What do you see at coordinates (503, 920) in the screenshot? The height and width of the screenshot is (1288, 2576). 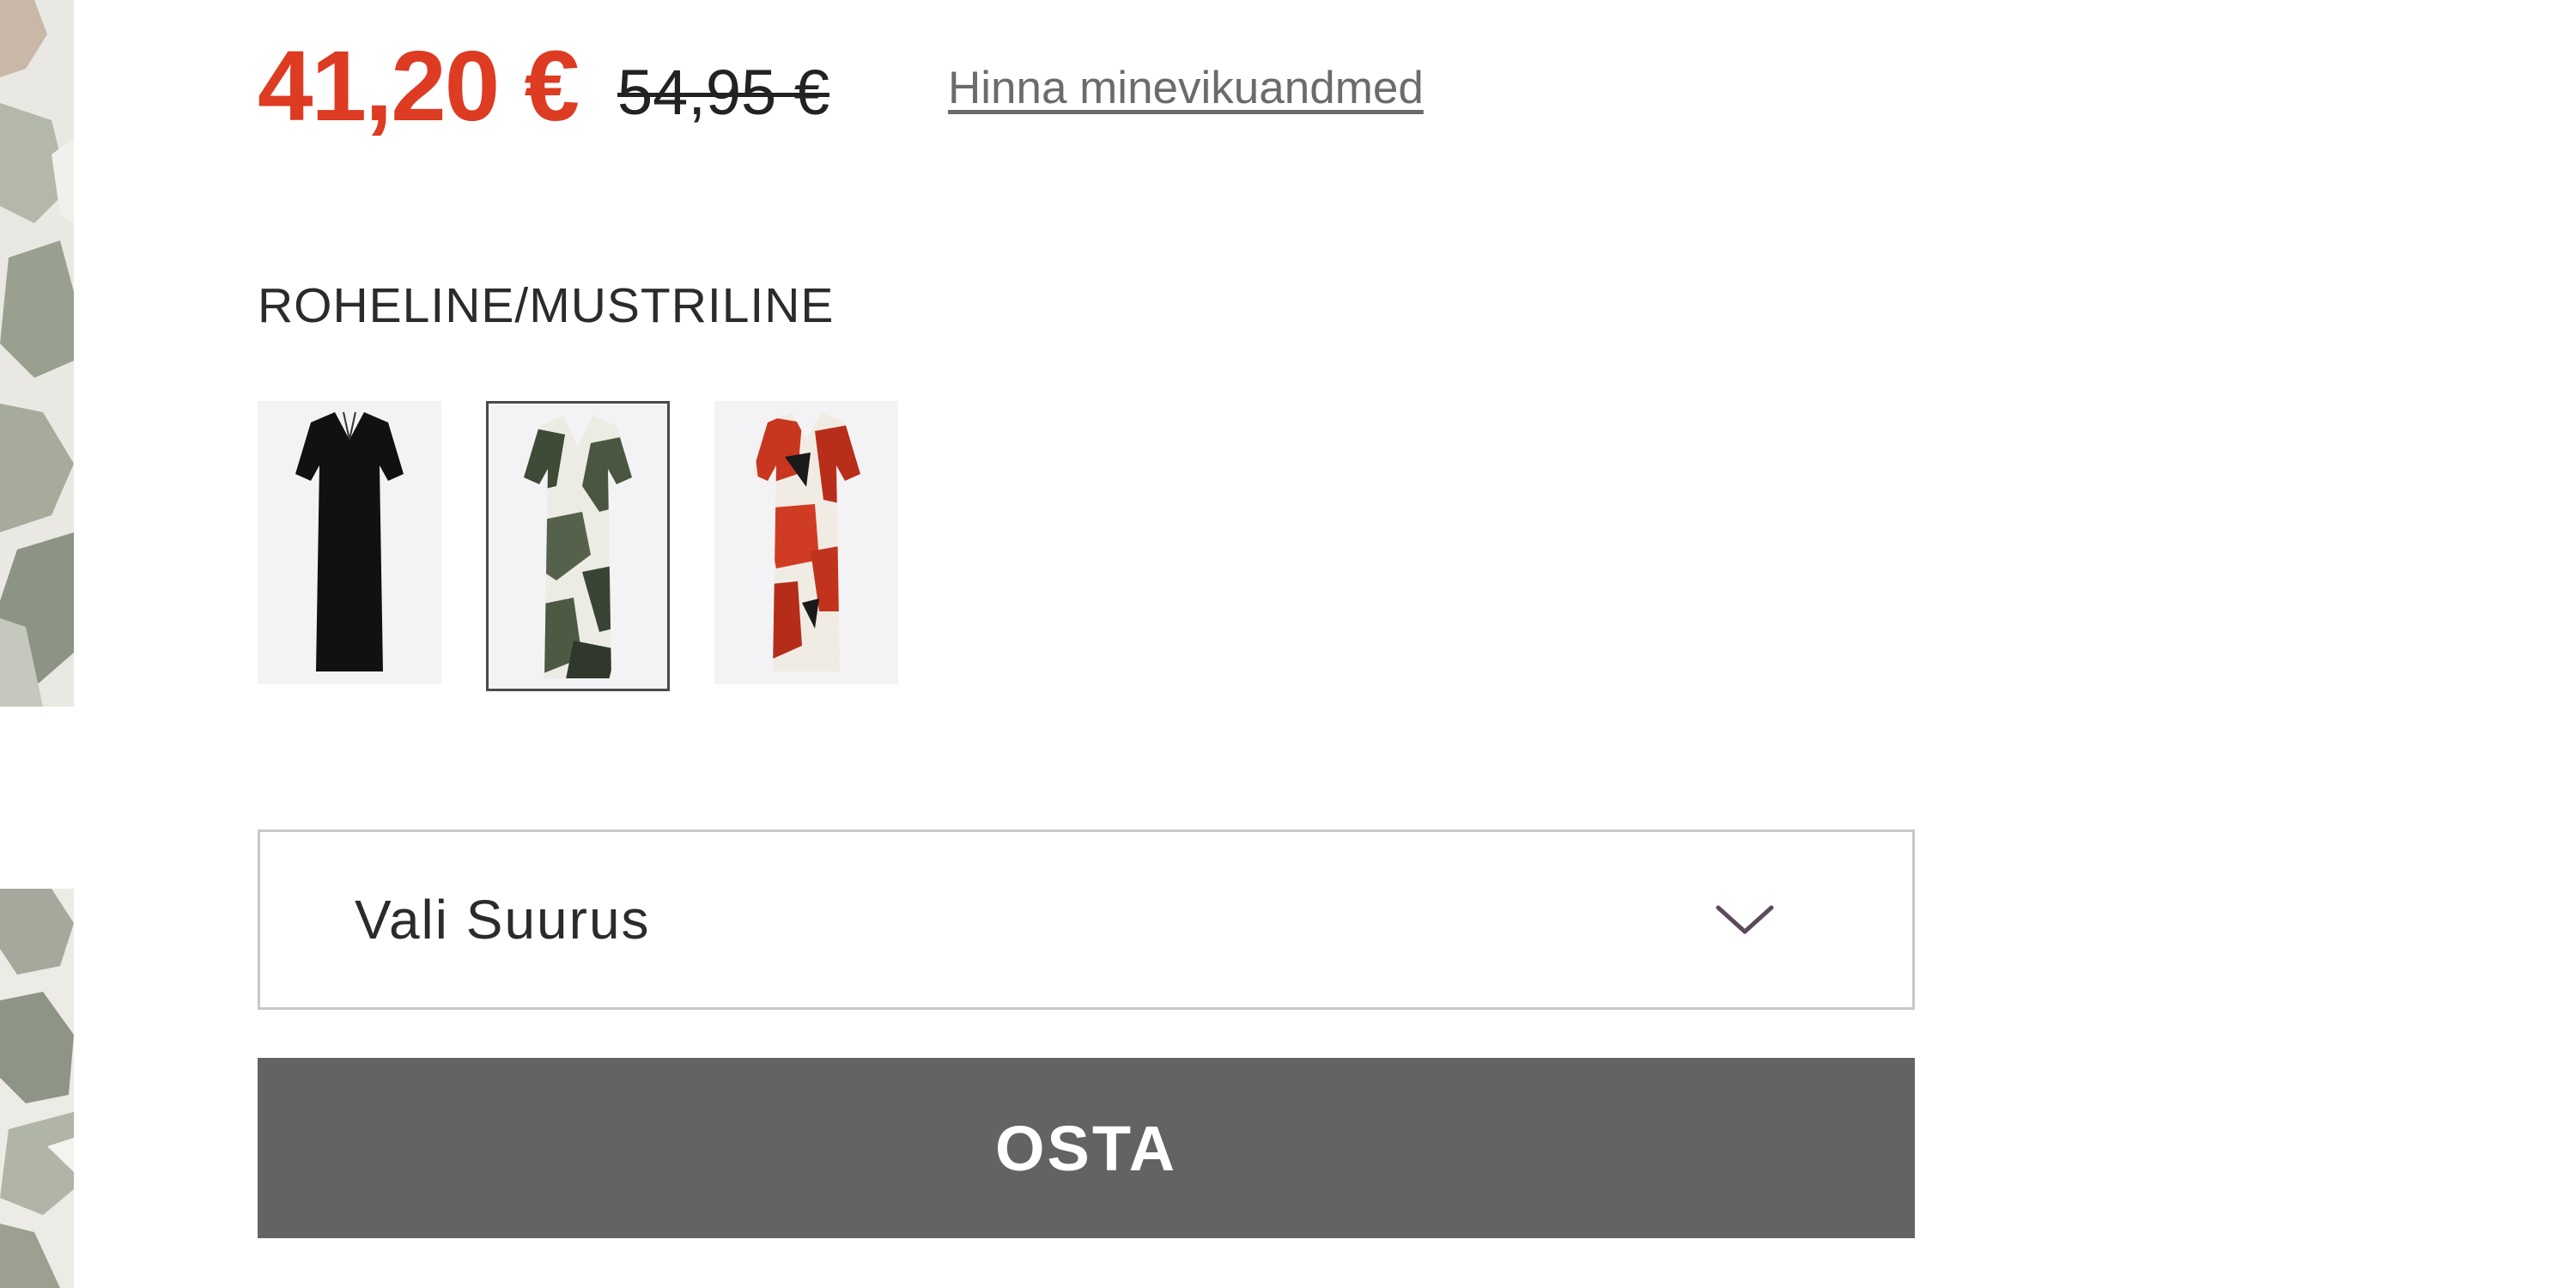 I see `size-select-label: Vali Suurus` at bounding box center [503, 920].